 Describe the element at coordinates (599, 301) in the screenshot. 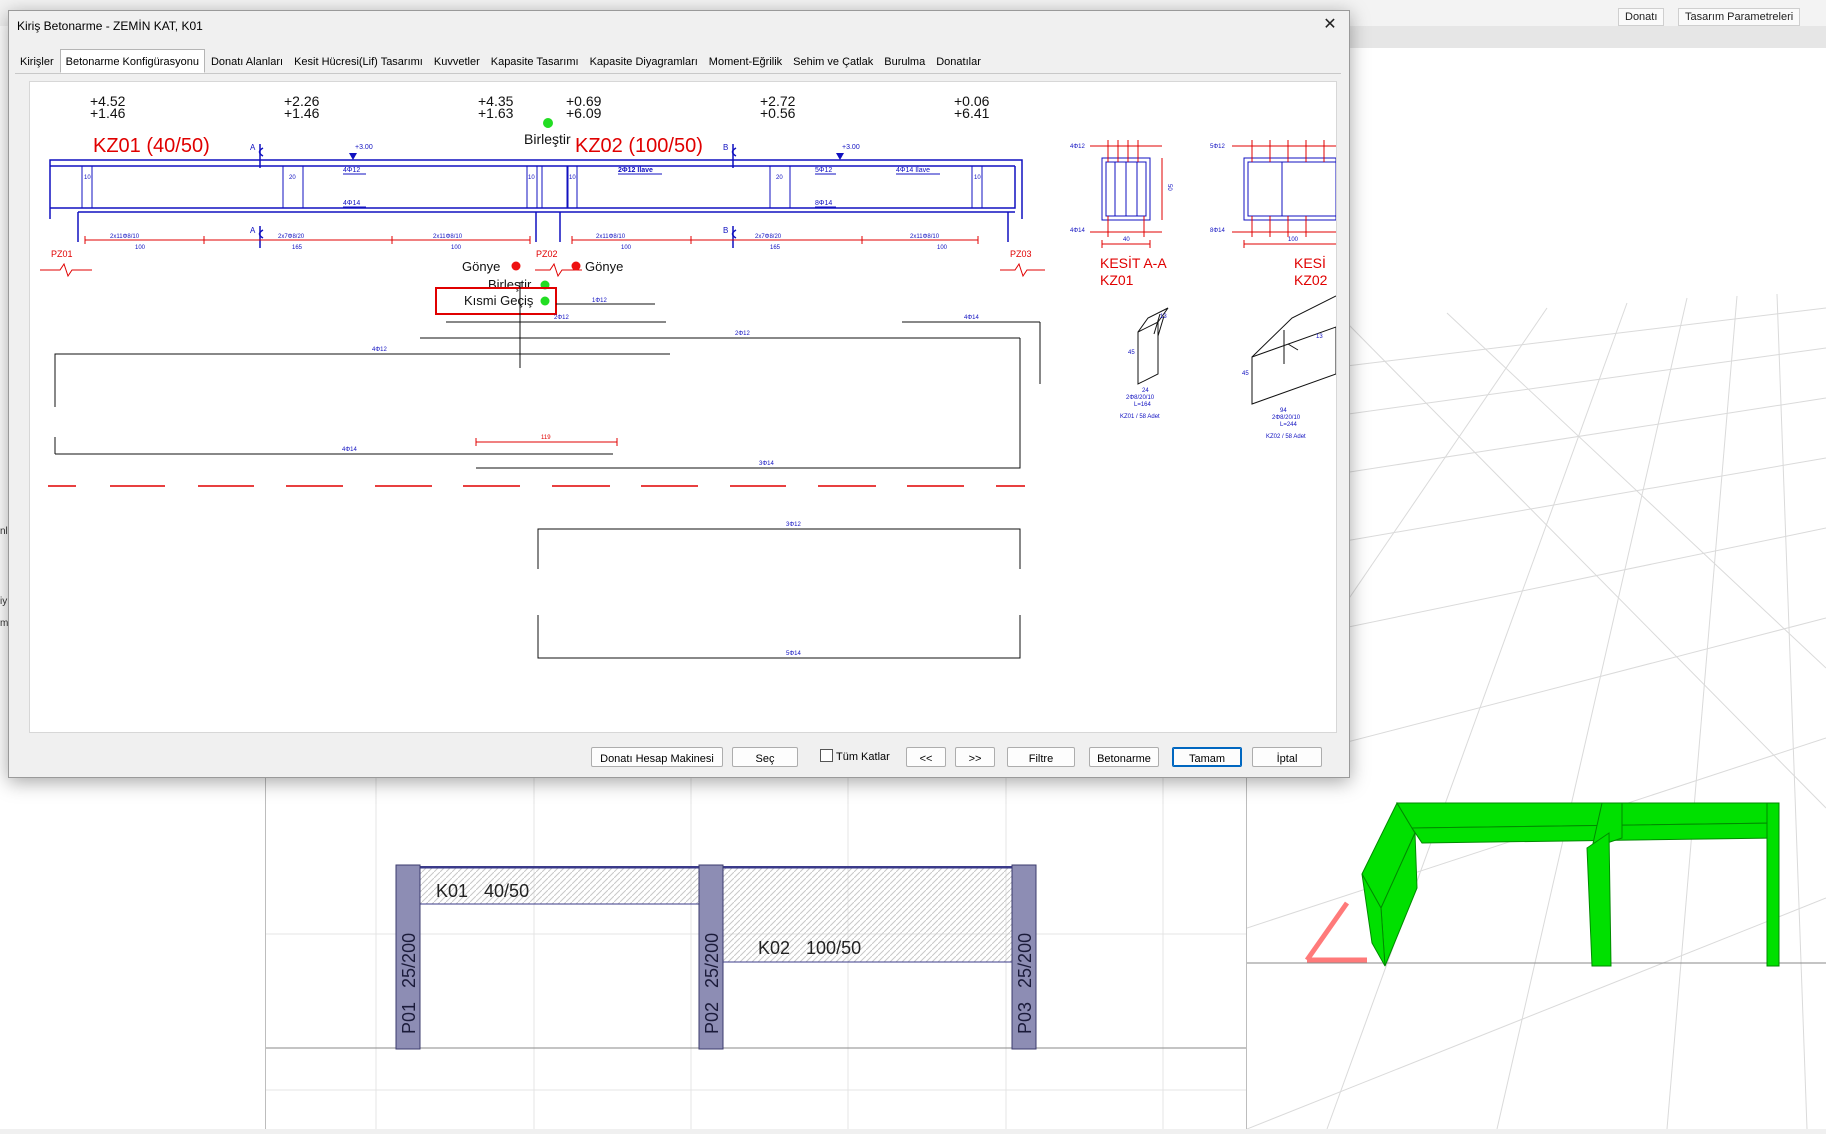

I see `bar-detail-label: 1Φ12` at that location.